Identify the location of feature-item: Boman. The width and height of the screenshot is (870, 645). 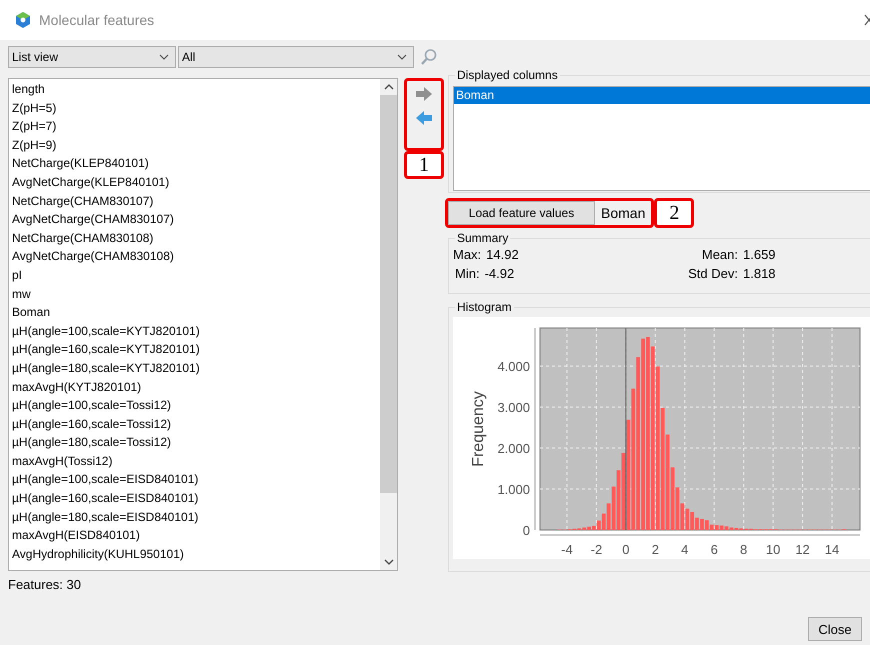
(196, 312).